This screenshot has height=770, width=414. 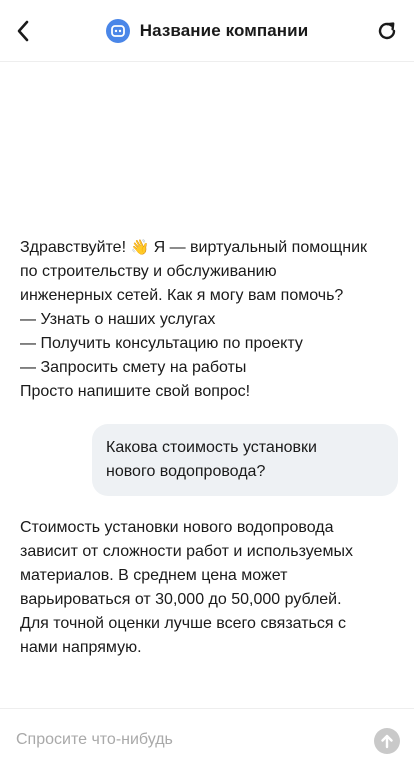 I want to click on refresh-icon, so click(x=387, y=31).